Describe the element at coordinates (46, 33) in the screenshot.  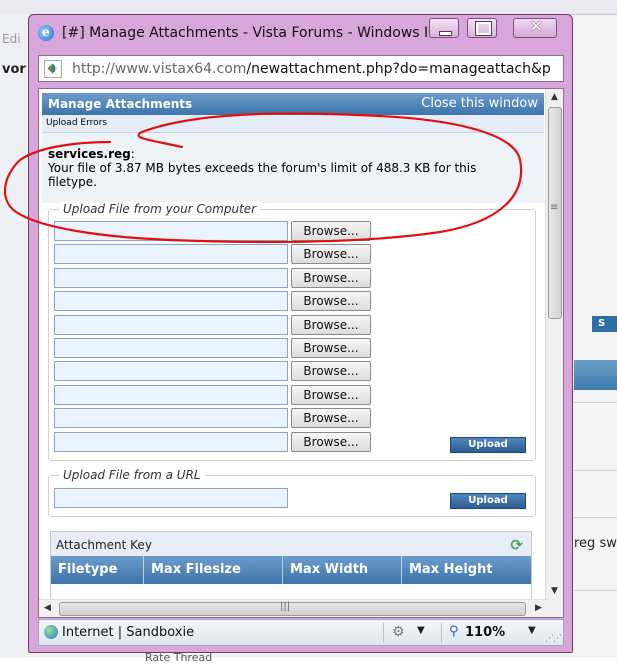
I see `ie-icon: e` at that location.